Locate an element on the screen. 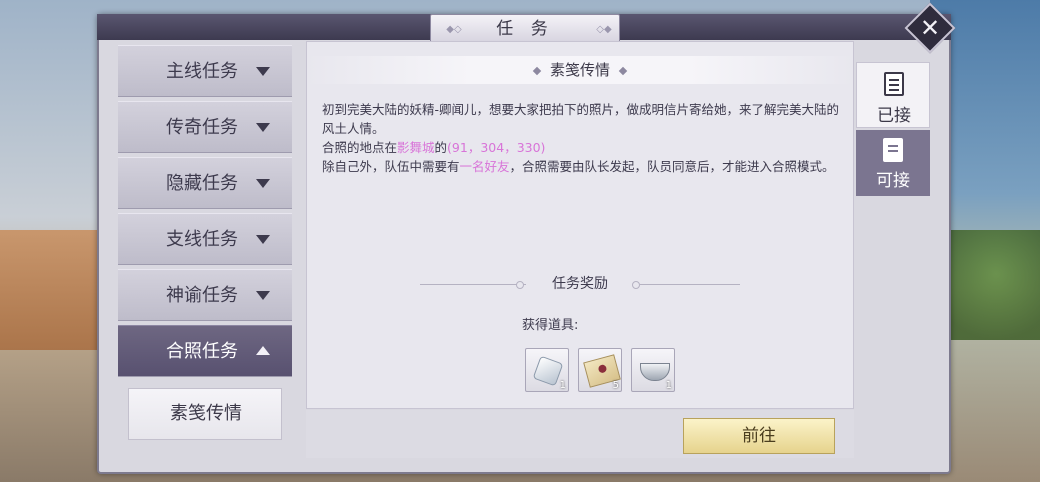 Image resolution: width=1040 pixels, height=482 pixels. category-label: 神谕任务 is located at coordinates (202, 295).